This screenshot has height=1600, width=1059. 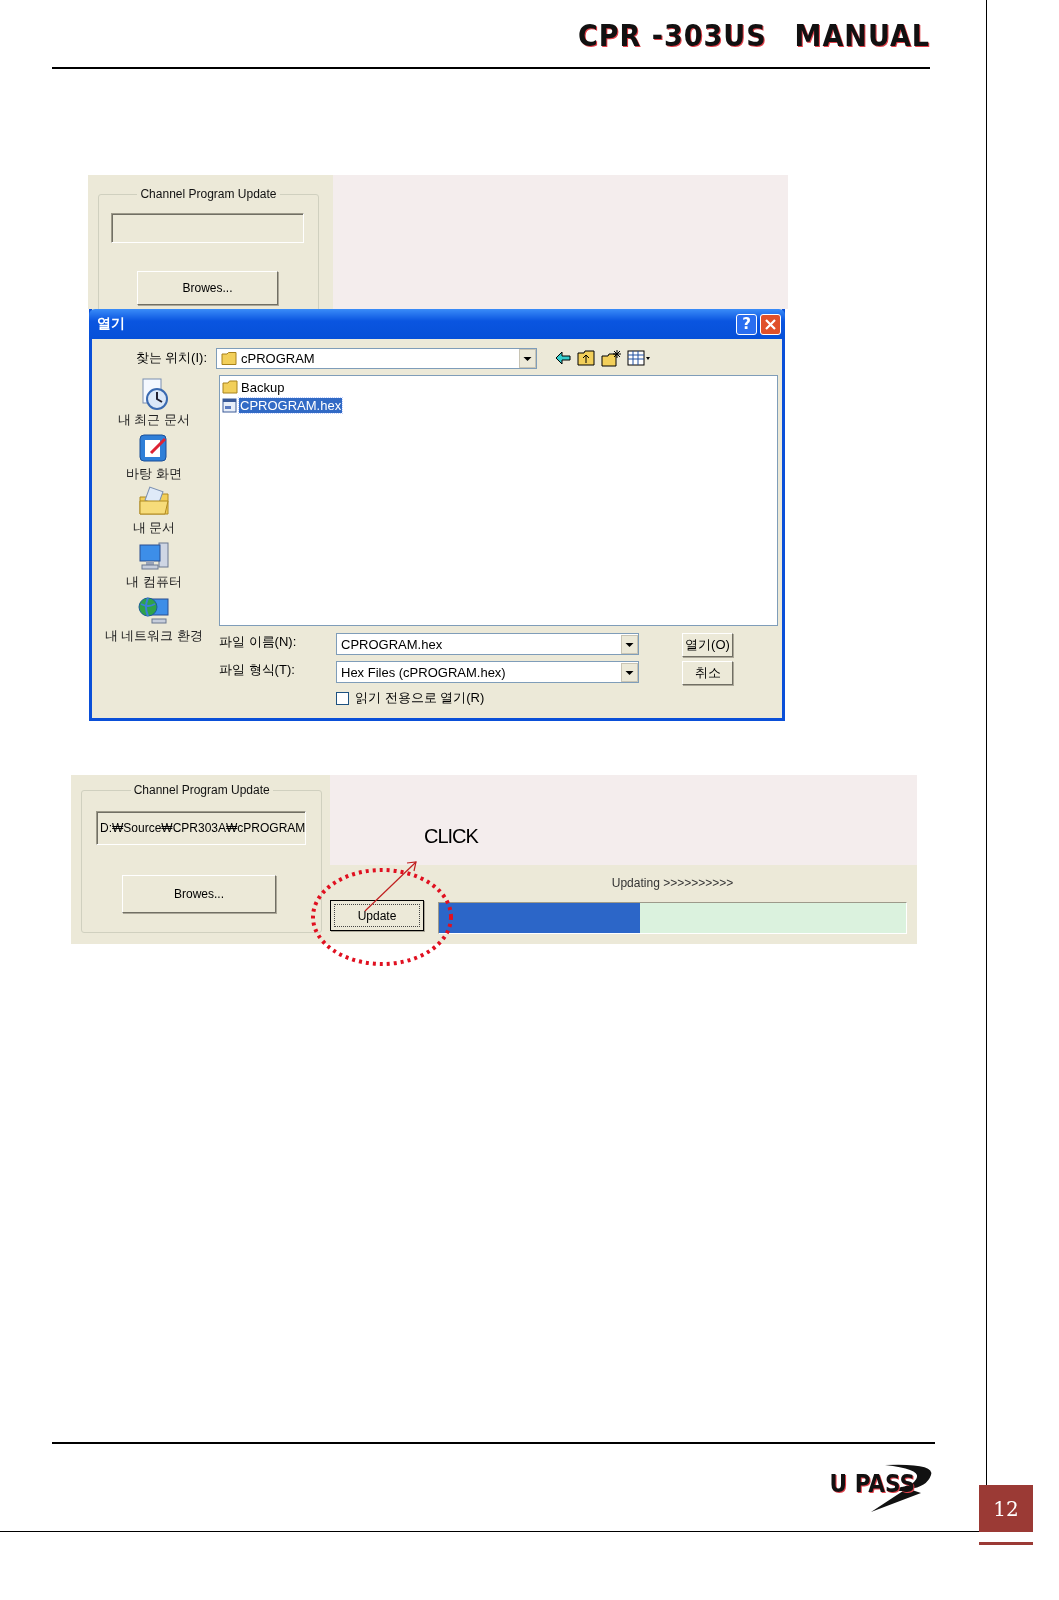 I want to click on click-annotation: CLICK, so click(x=451, y=836).